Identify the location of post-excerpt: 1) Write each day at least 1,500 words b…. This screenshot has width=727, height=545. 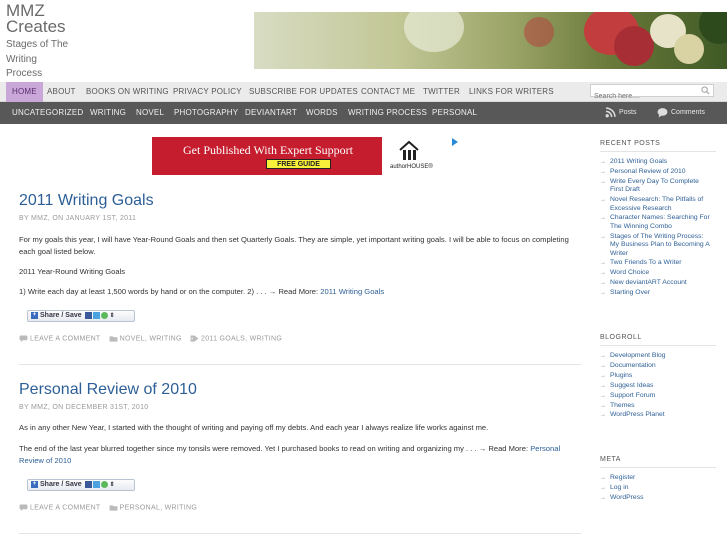
(300, 292).